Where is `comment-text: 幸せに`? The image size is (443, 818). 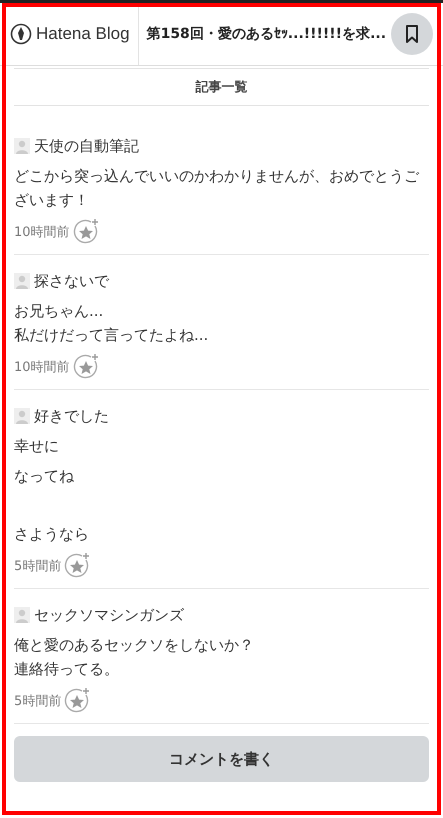
comment-text: 幸せに is located at coordinates (37, 446).